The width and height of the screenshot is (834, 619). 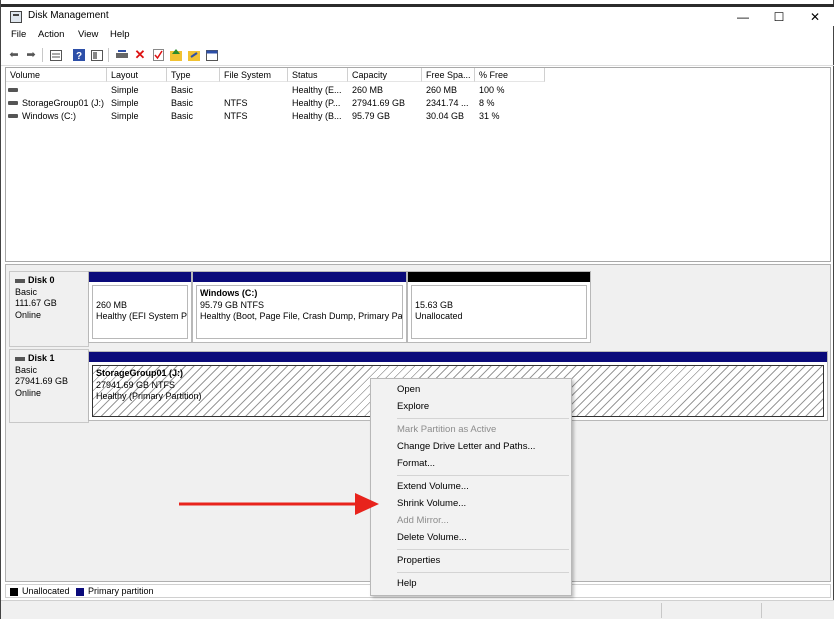 I want to click on red-arrow-annotation, so click(x=279, y=504).